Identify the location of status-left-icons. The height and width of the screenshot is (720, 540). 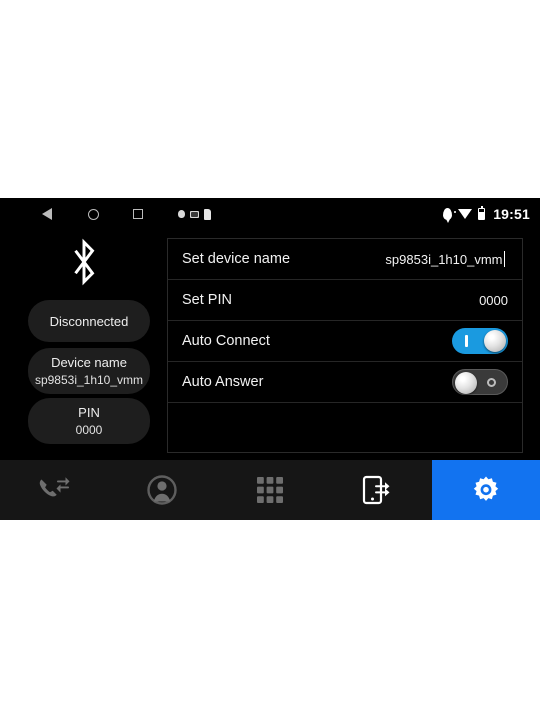
(194, 214).